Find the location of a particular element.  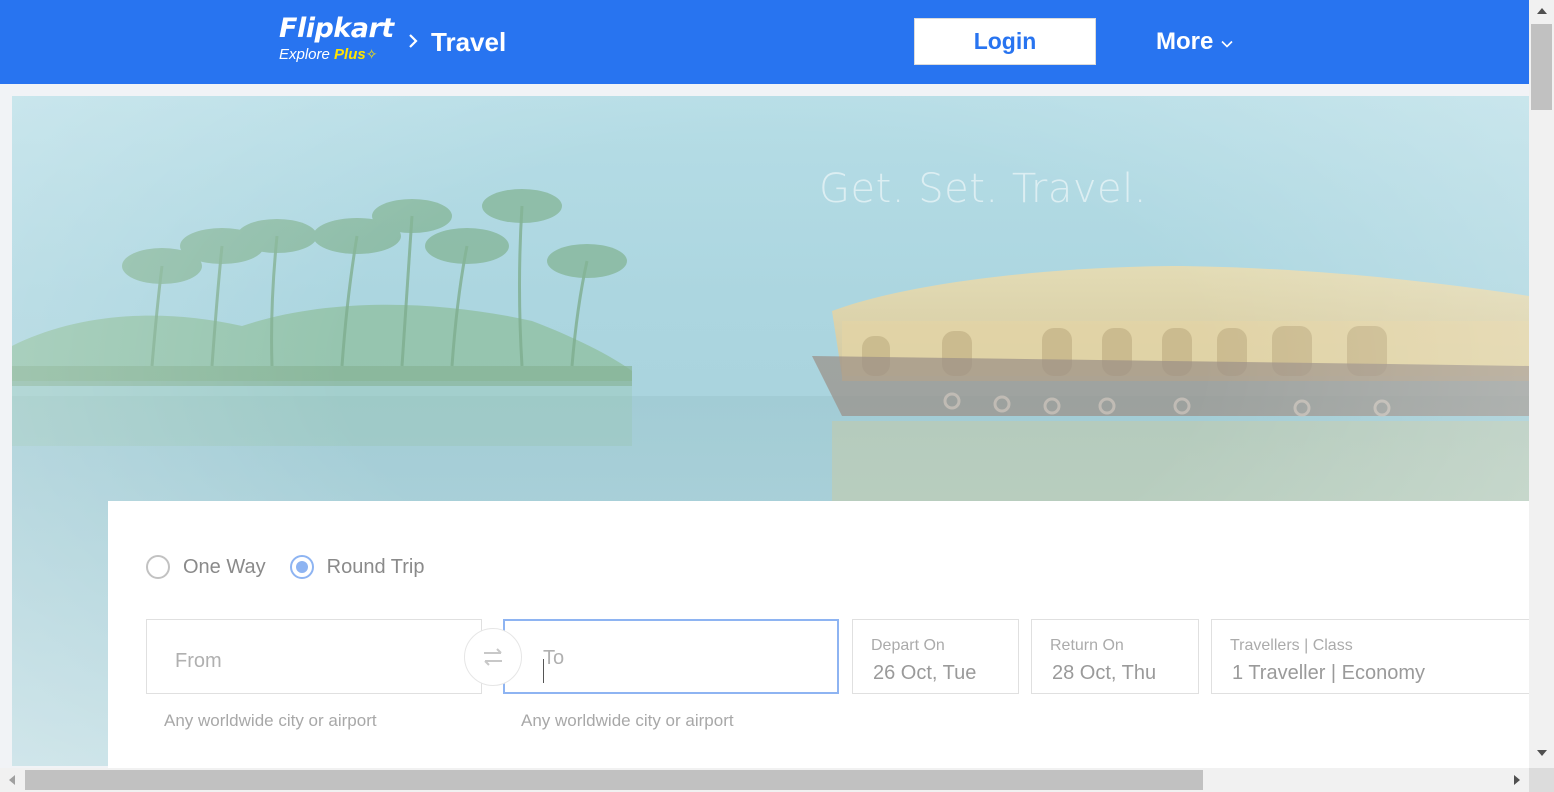

triangle-down-icon is located at coordinates (1541, 753).